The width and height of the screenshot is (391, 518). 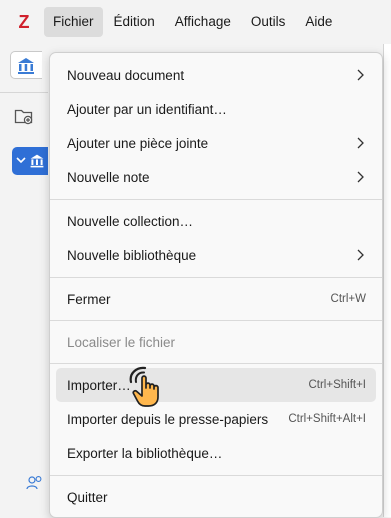 I want to click on menu-item-label: Quitter, so click(x=87, y=497).